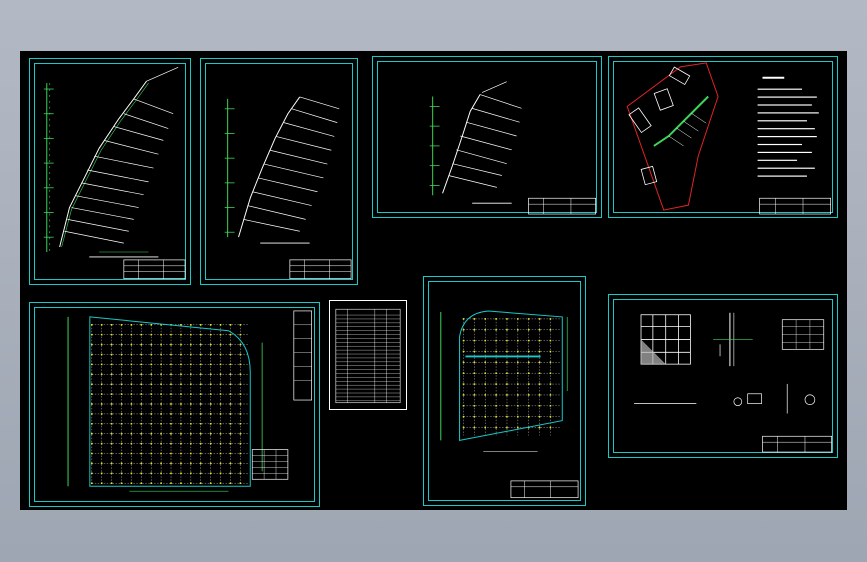  I want to click on grid-plan-small-drawing, so click(509, 404).